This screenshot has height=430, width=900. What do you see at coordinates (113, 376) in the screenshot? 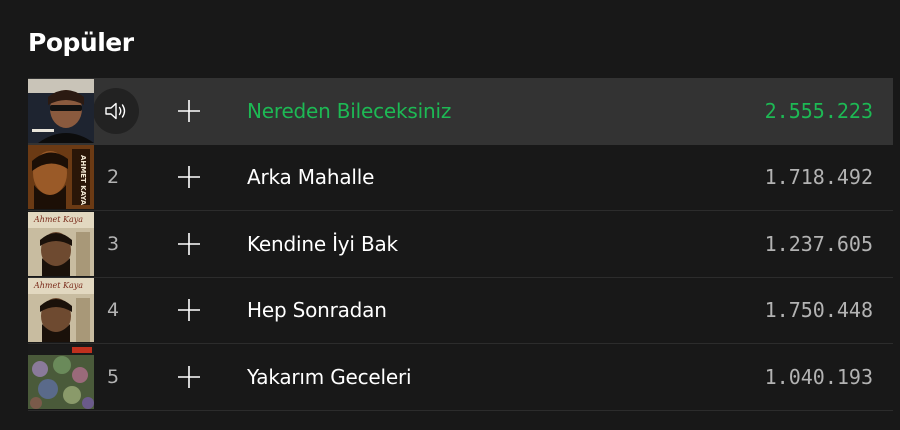
I see `track-number: 5` at bounding box center [113, 376].